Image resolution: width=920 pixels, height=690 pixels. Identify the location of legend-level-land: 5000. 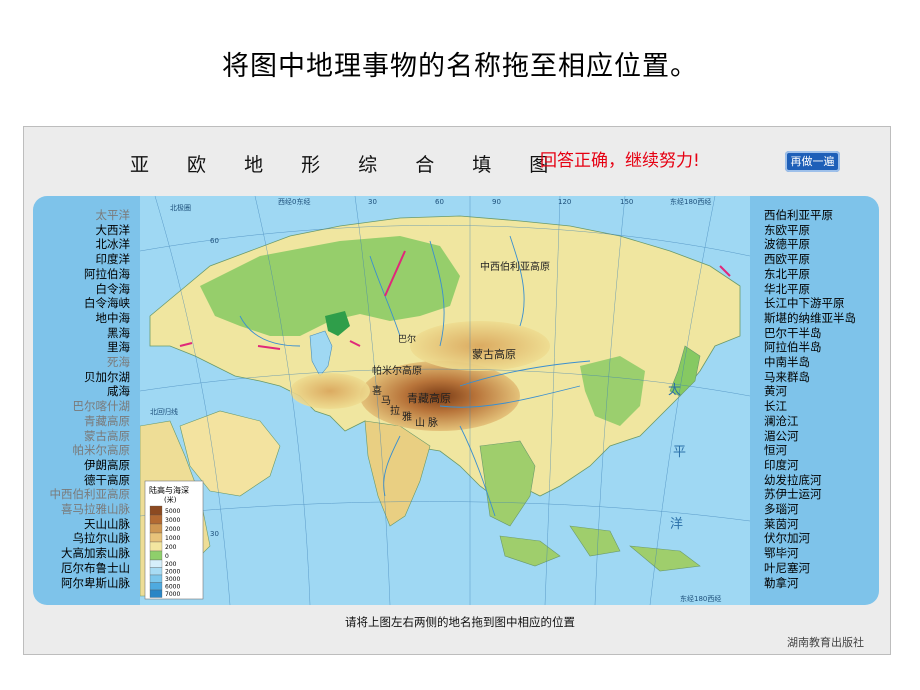
(172, 511).